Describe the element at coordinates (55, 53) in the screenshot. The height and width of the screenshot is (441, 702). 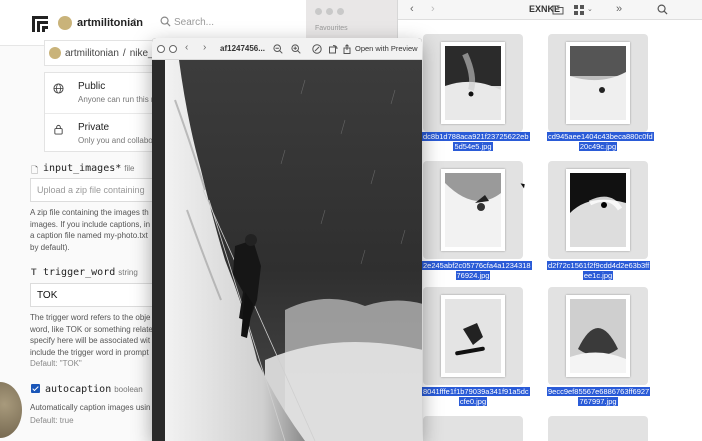
I see `owner-avatar` at that location.